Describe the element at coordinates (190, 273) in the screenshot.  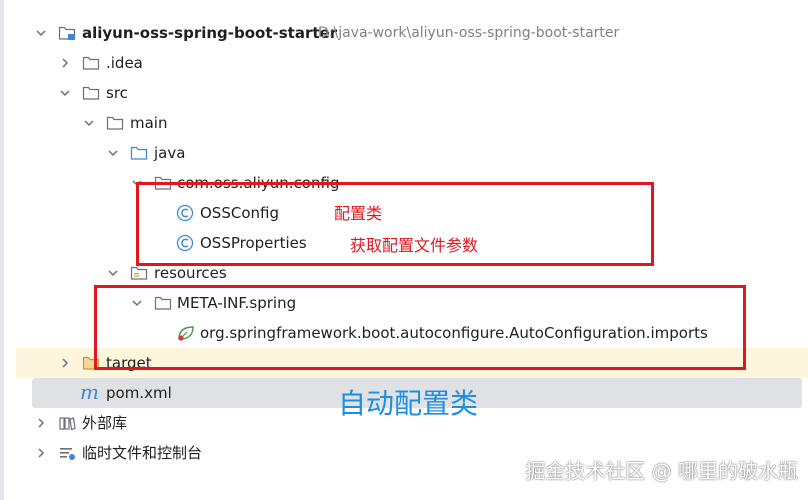
I see `folder-label: resources` at that location.